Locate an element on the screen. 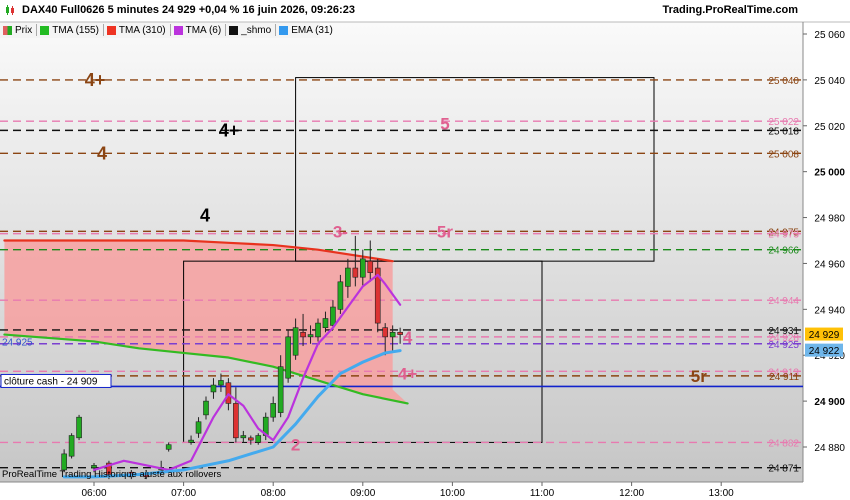  x-tick-label: 06:00 is located at coordinates (93, 493).